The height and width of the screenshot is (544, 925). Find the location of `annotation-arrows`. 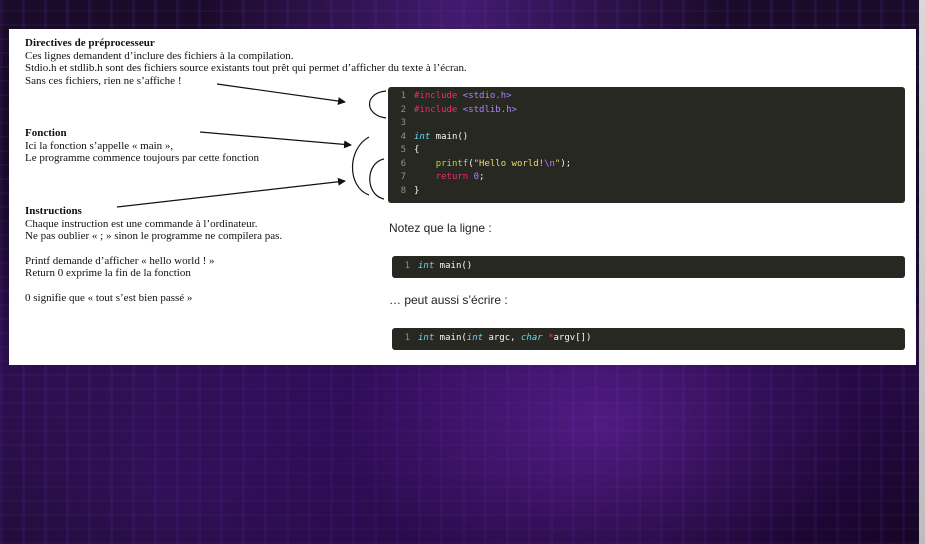

annotation-arrows is located at coordinates (251, 145).